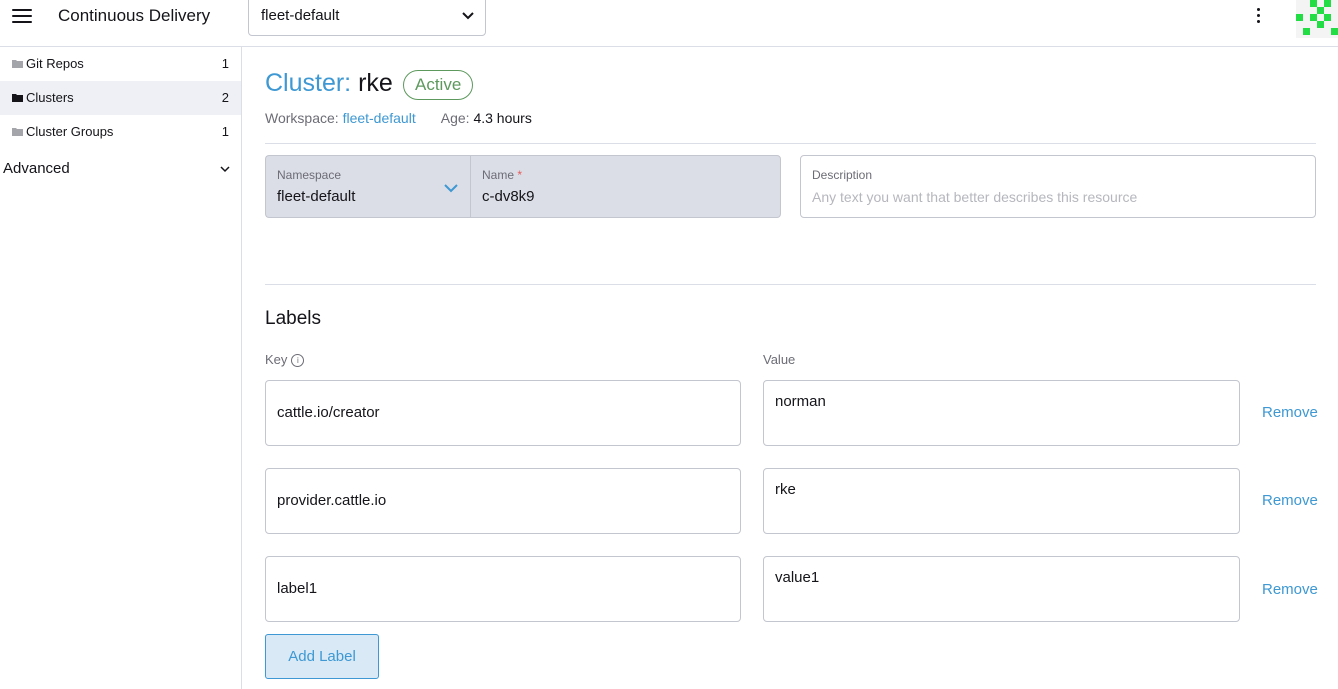 Image resolution: width=1338 pixels, height=689 pixels. What do you see at coordinates (50, 97) in the screenshot?
I see `sidebar-item-label: Clusters` at bounding box center [50, 97].